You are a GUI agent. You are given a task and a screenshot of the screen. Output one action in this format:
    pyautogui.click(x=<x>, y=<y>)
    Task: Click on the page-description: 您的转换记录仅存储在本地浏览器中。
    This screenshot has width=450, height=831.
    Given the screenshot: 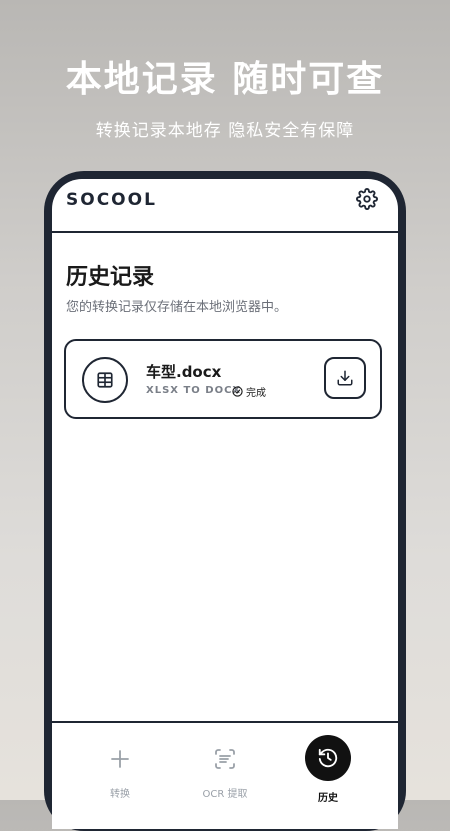 What is the action you would take?
    pyautogui.click(x=177, y=307)
    